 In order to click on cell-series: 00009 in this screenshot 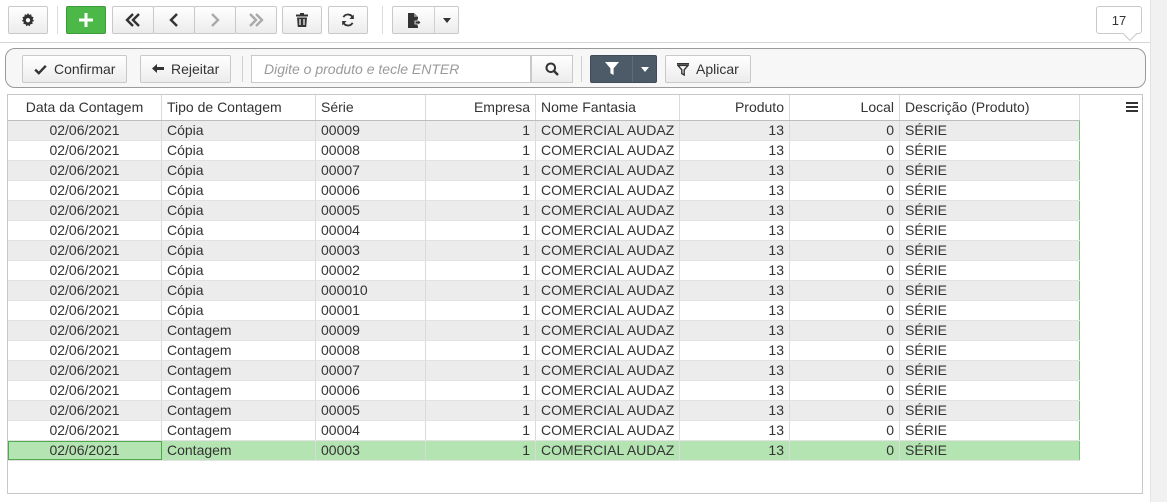, I will do `click(371, 130)`.